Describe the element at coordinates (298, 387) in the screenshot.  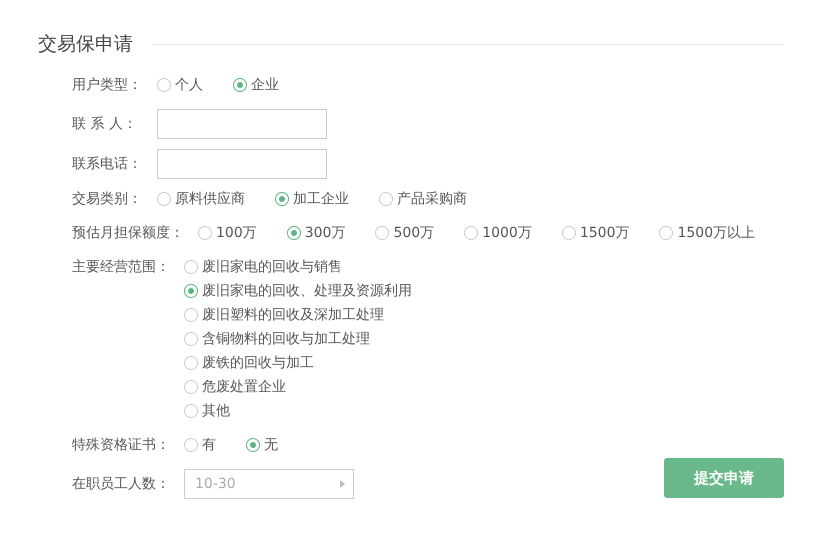
I see `radio-option: 危废处置企业` at that location.